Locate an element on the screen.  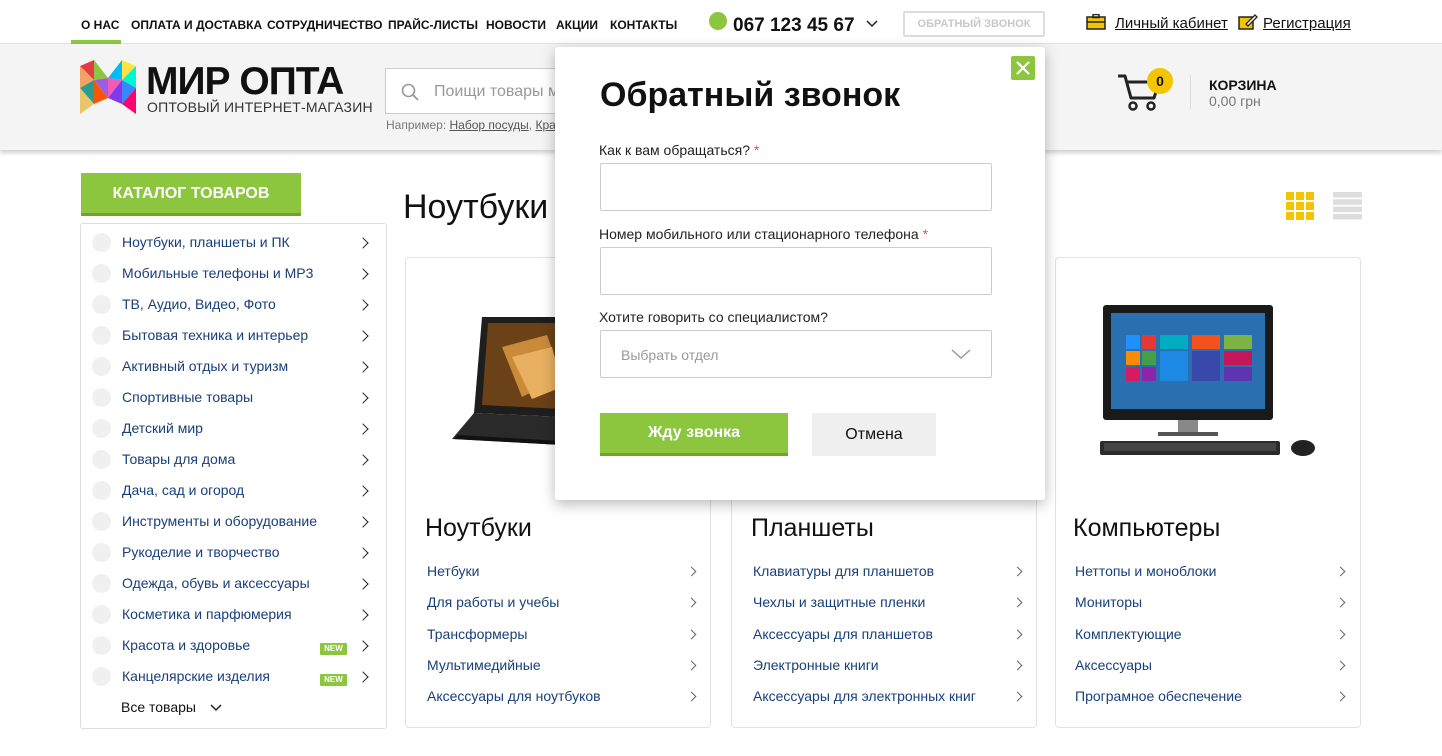
catalog-item: Косметика и парфюмерия is located at coordinates (233, 613).